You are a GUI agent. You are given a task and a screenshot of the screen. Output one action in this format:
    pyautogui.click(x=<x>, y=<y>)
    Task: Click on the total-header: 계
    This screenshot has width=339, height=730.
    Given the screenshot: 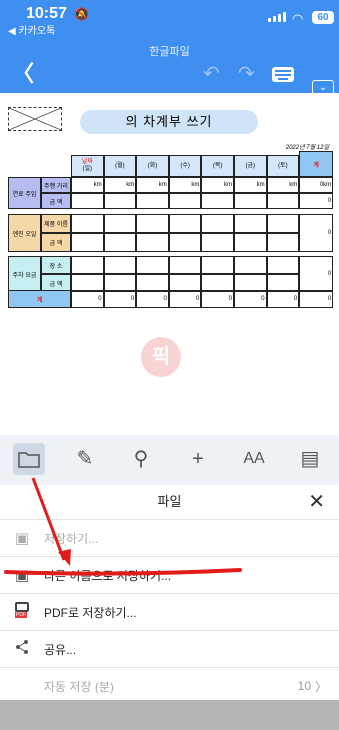 What is the action you would take?
    pyautogui.click(x=316, y=164)
    